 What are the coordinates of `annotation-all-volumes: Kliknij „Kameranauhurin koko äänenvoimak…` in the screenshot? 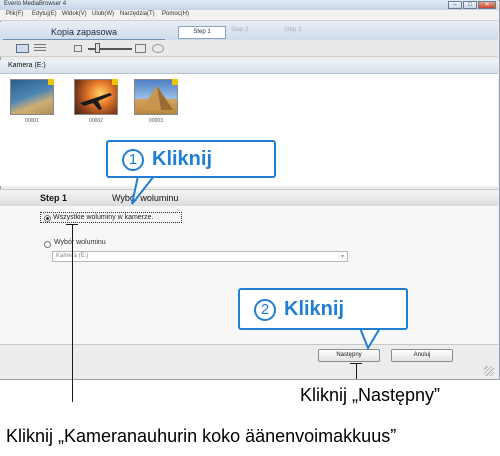 It's located at (201, 436).